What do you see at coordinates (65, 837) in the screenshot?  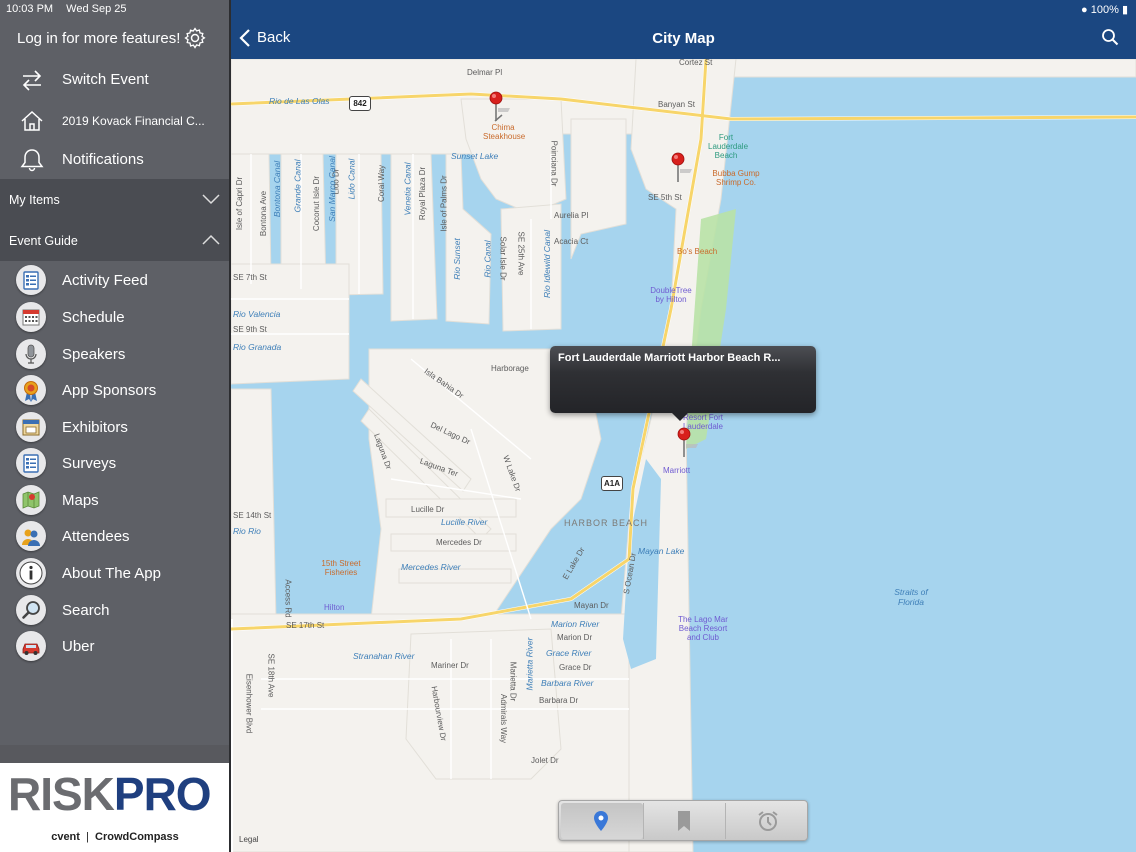 I see `cvent-logo: cvent` at bounding box center [65, 837].